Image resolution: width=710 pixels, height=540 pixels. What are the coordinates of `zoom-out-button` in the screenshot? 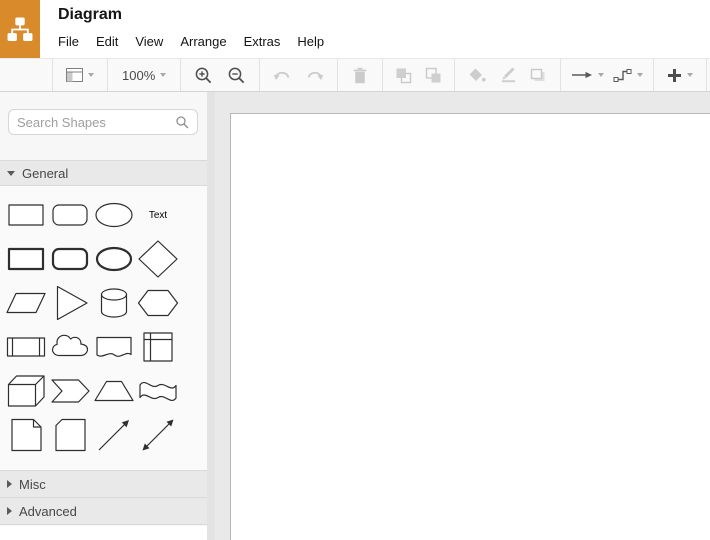 It's located at (236, 75).